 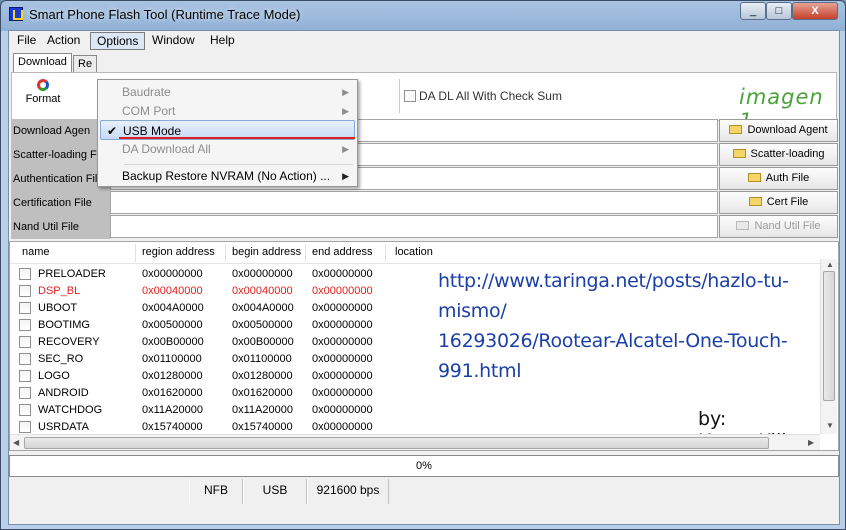 I want to click on scroll-right-icon: ▶, so click(x=811, y=442).